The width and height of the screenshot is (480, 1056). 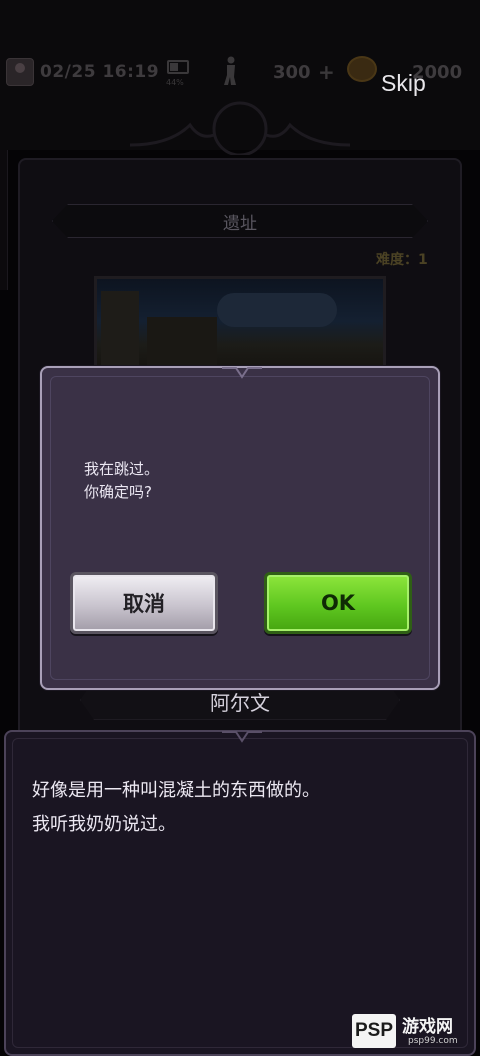 What do you see at coordinates (242, 737) in the screenshot?
I see `story-notch-icon` at bounding box center [242, 737].